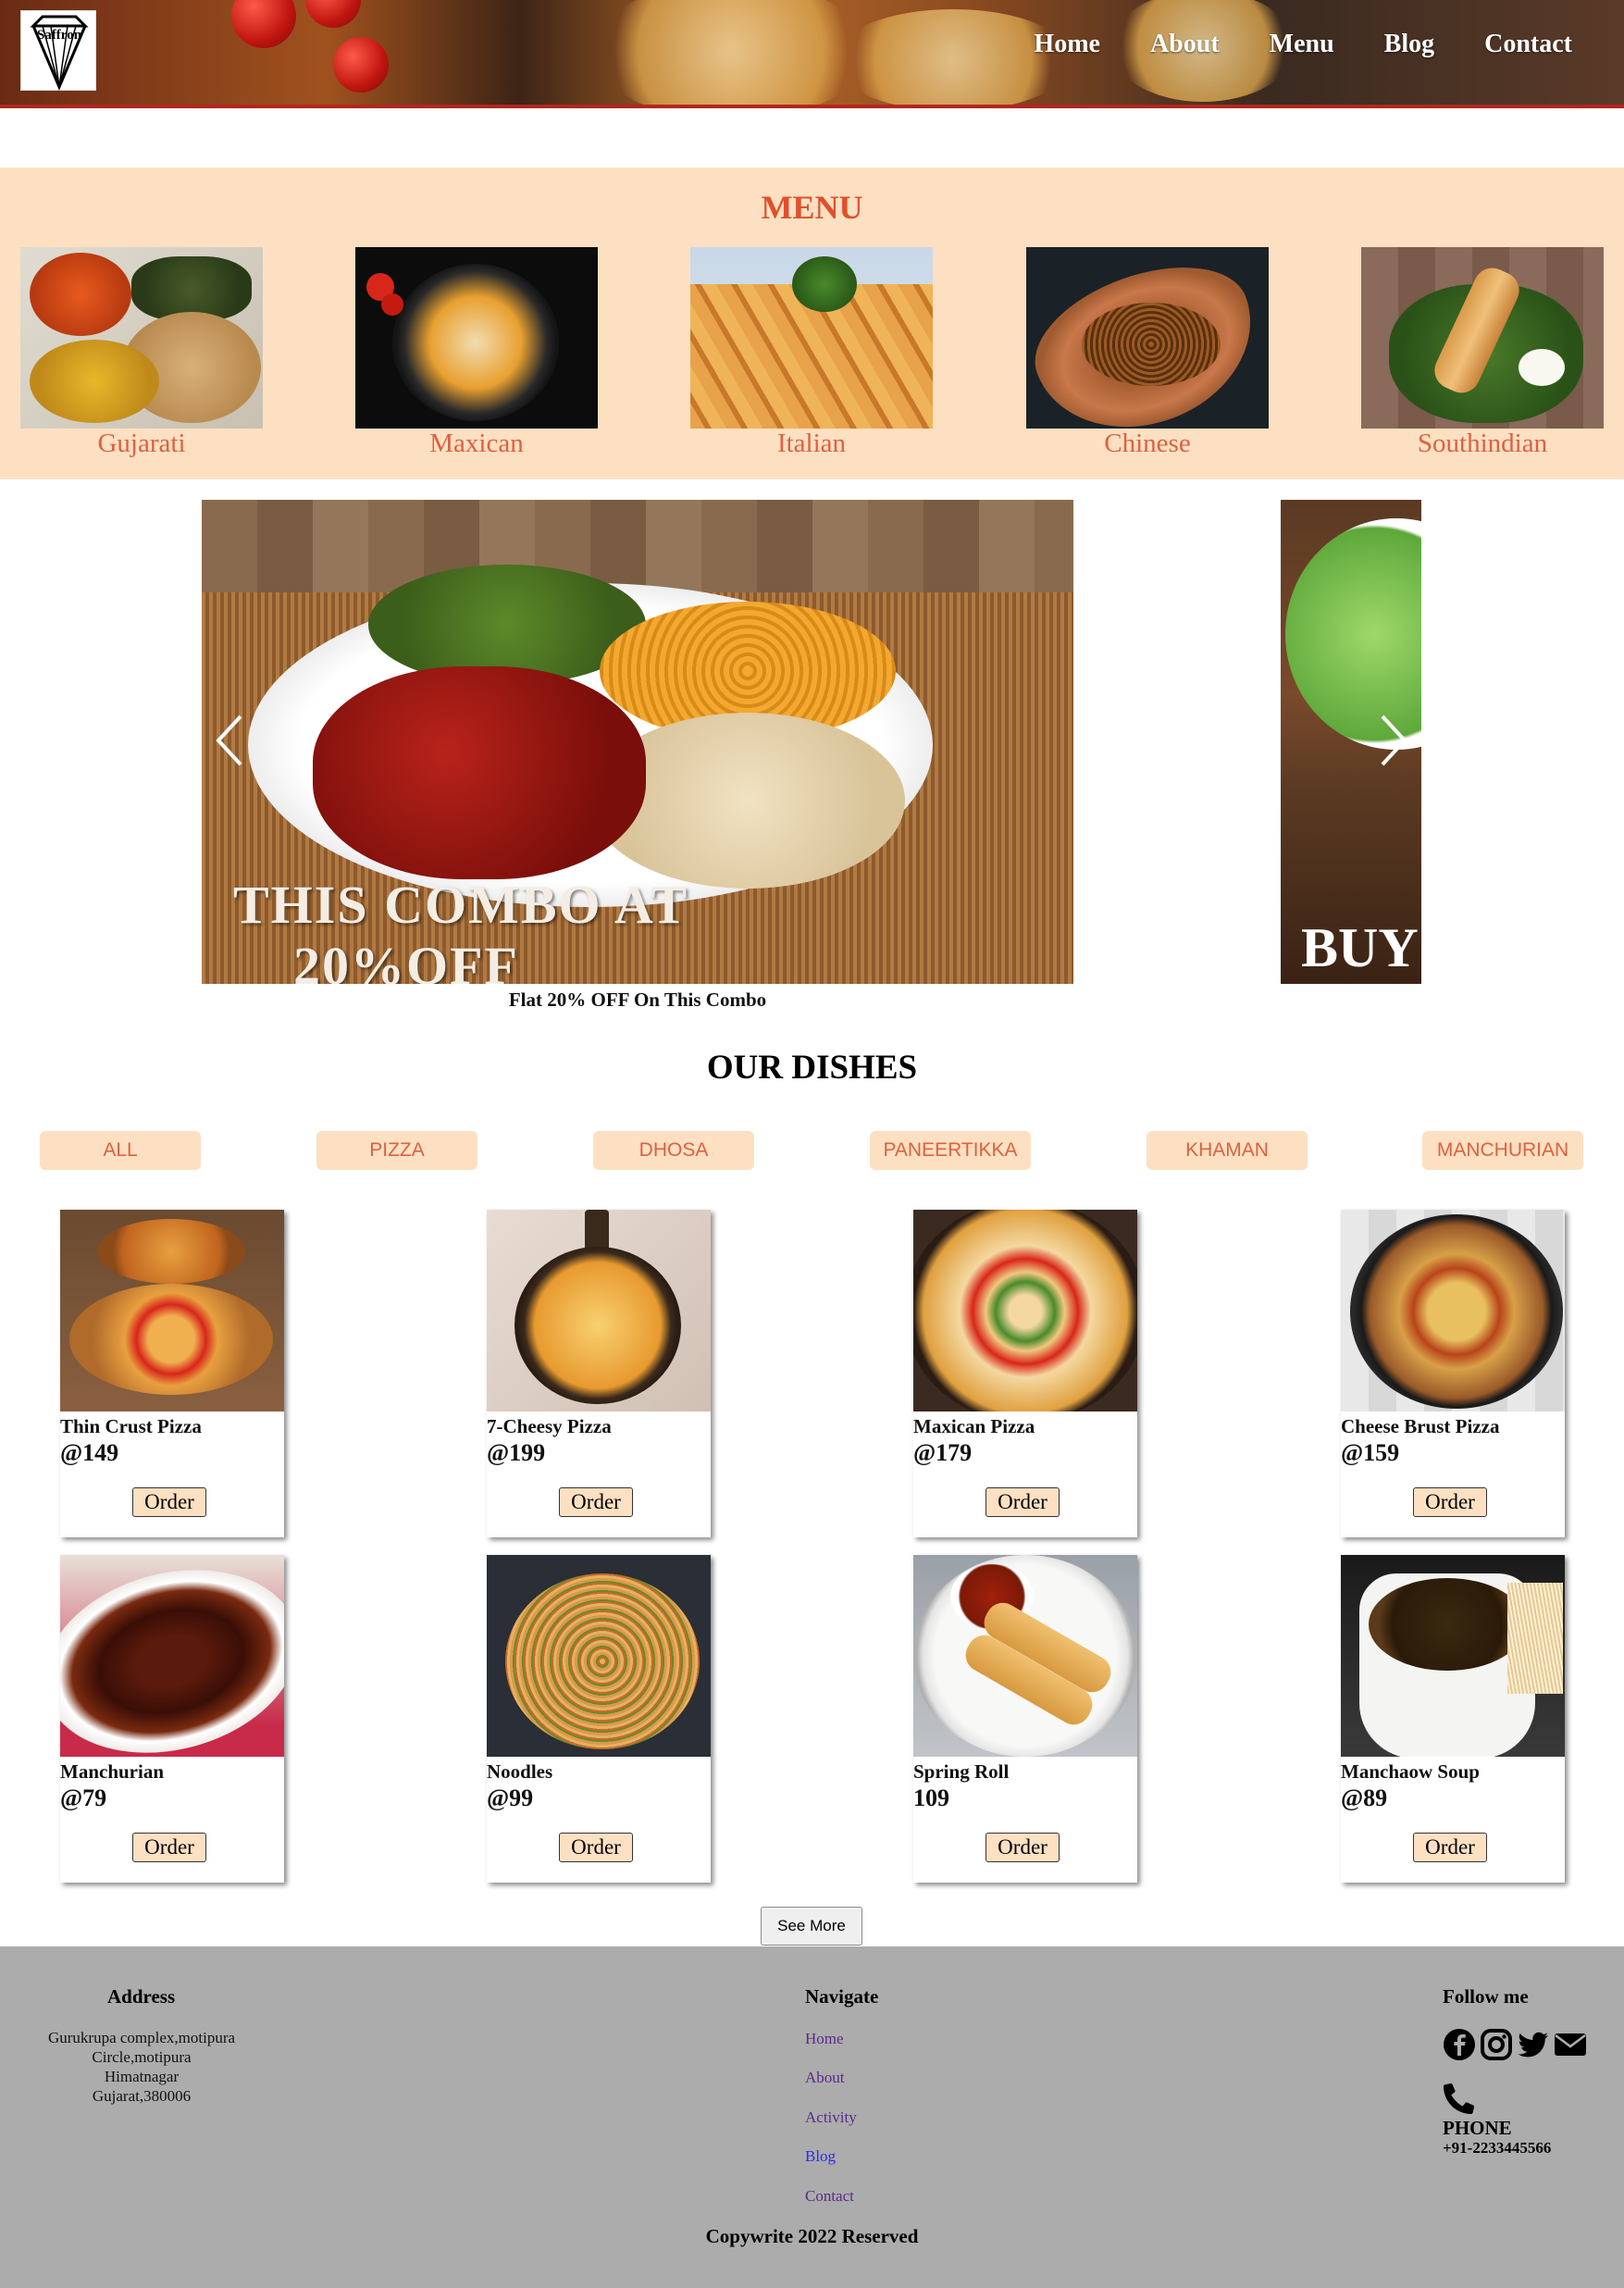 The width and height of the screenshot is (1624, 2288). What do you see at coordinates (142, 2076) in the screenshot?
I see `address-line: Himatnagar` at bounding box center [142, 2076].